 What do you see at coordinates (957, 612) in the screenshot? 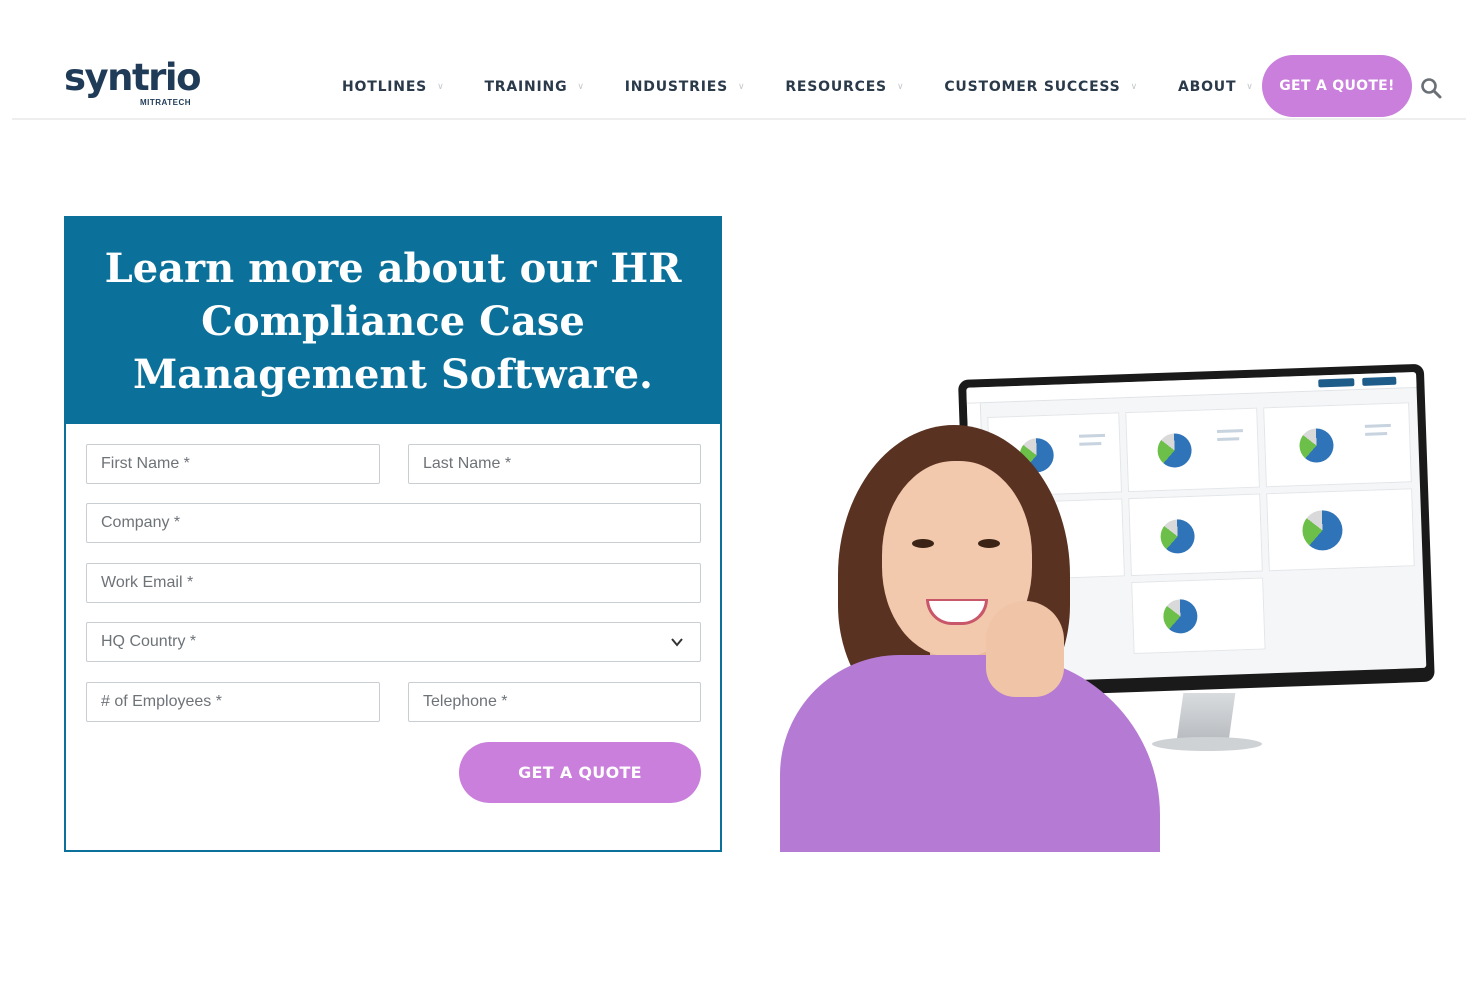
I see `woman-smile` at bounding box center [957, 612].